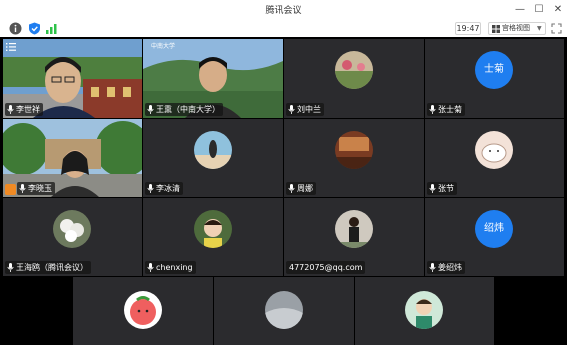 The height and width of the screenshot is (345, 567). Describe the element at coordinates (539, 10) in the screenshot. I see `maximize-button: ☐` at that location.